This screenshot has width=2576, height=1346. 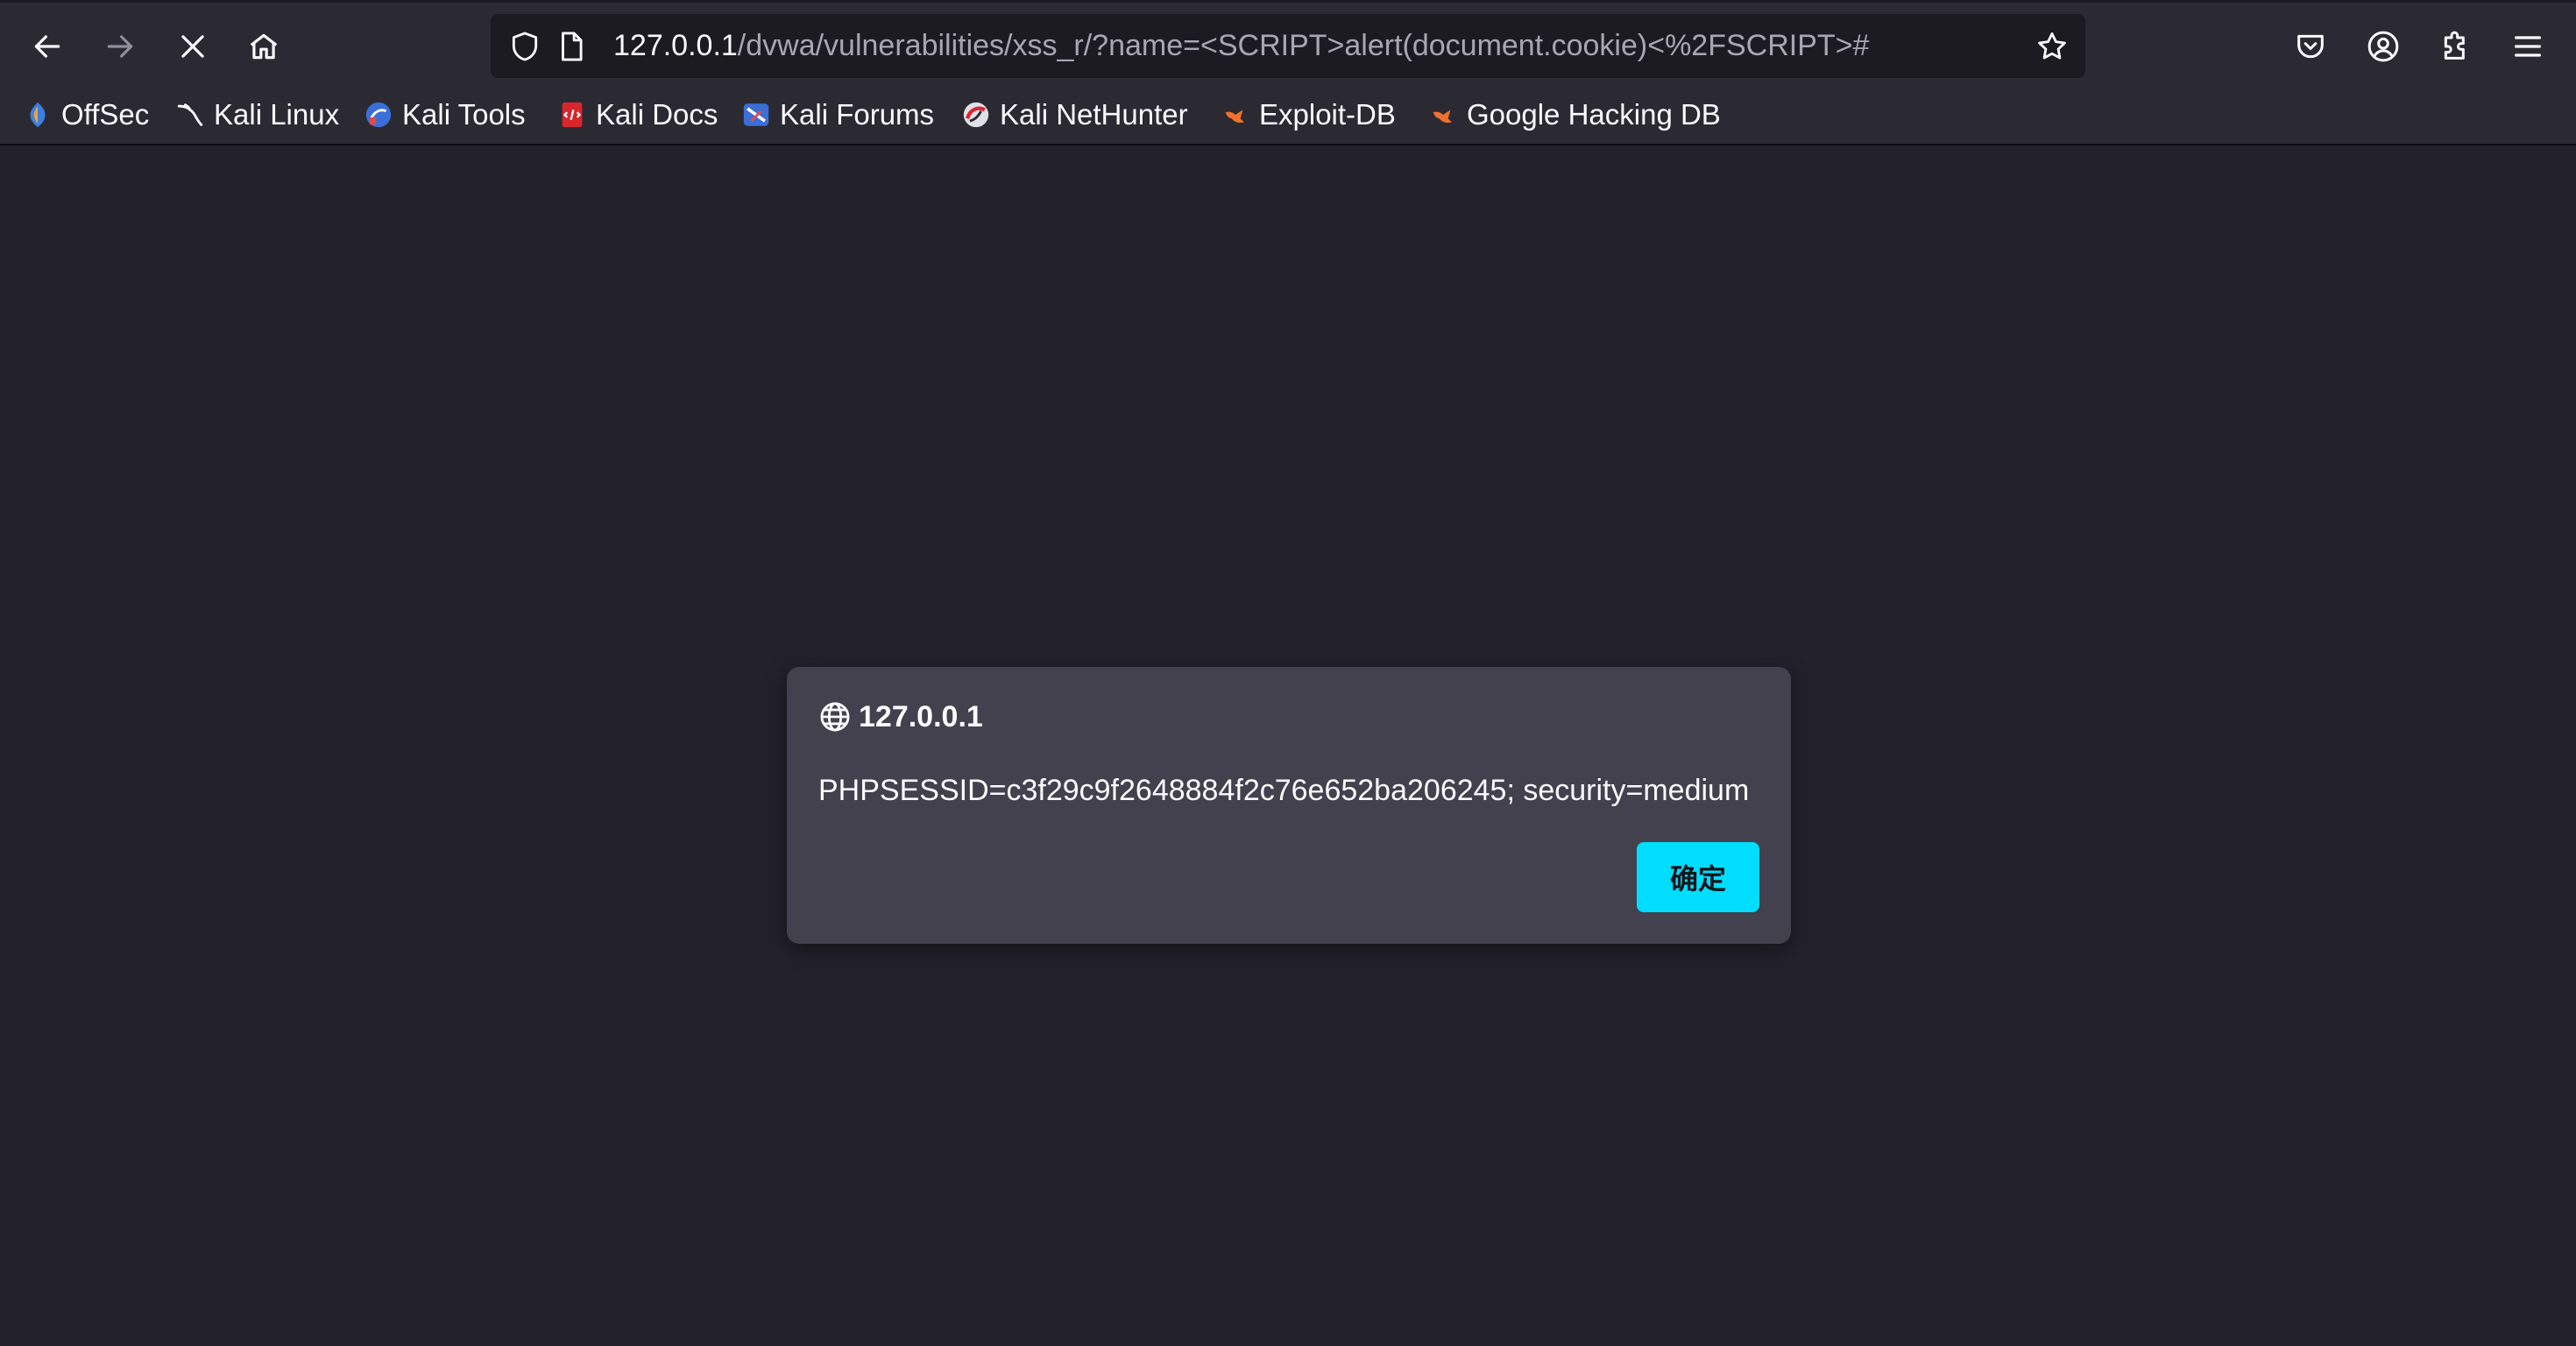 I want to click on ok-button: 确定, so click(x=1698, y=877).